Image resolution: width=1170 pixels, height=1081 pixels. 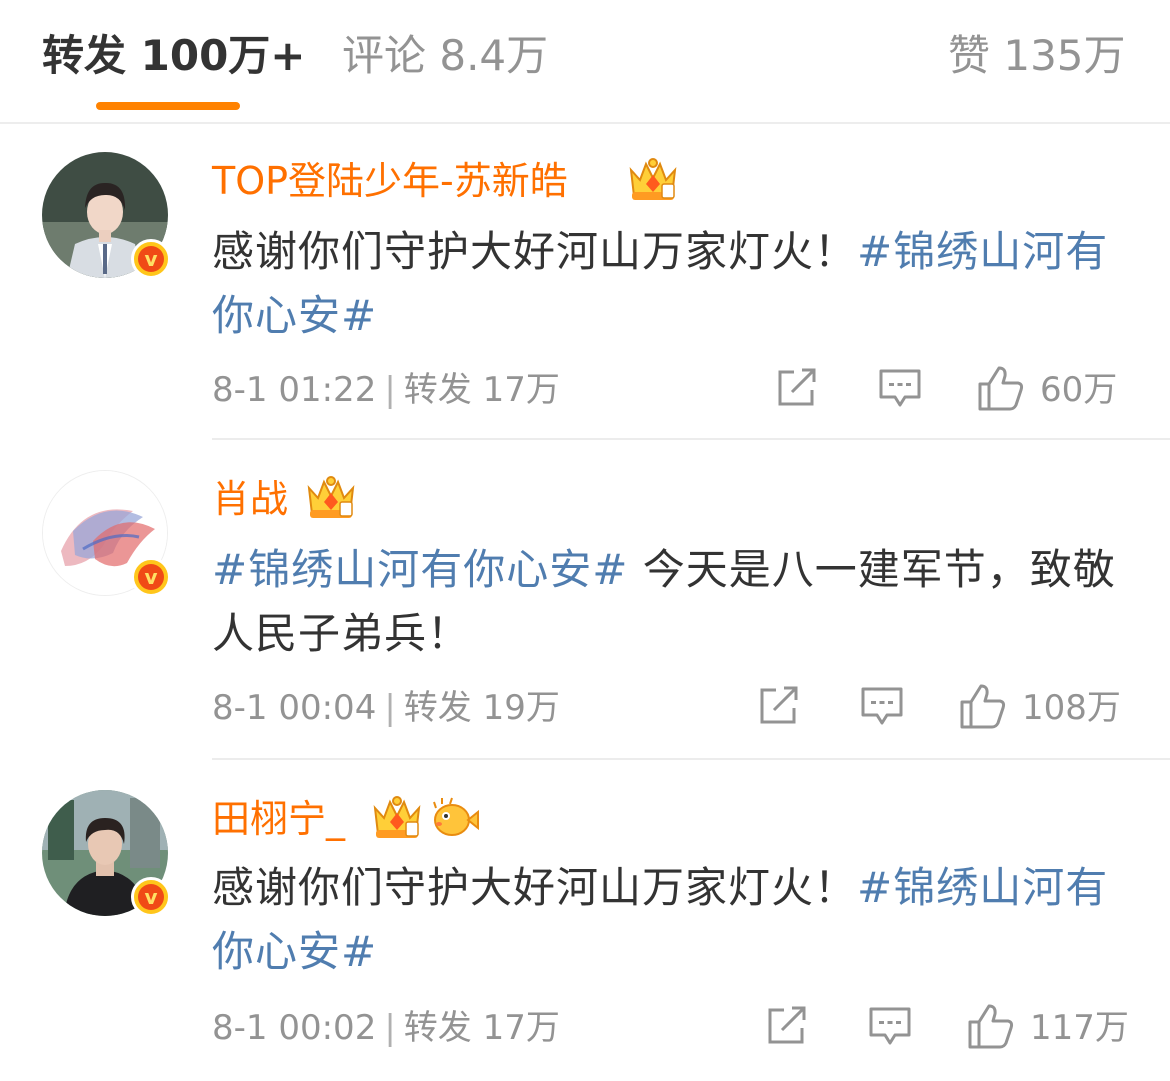 What do you see at coordinates (1037, 56) in the screenshot?
I see `tab-likes: 赞 135万` at bounding box center [1037, 56].